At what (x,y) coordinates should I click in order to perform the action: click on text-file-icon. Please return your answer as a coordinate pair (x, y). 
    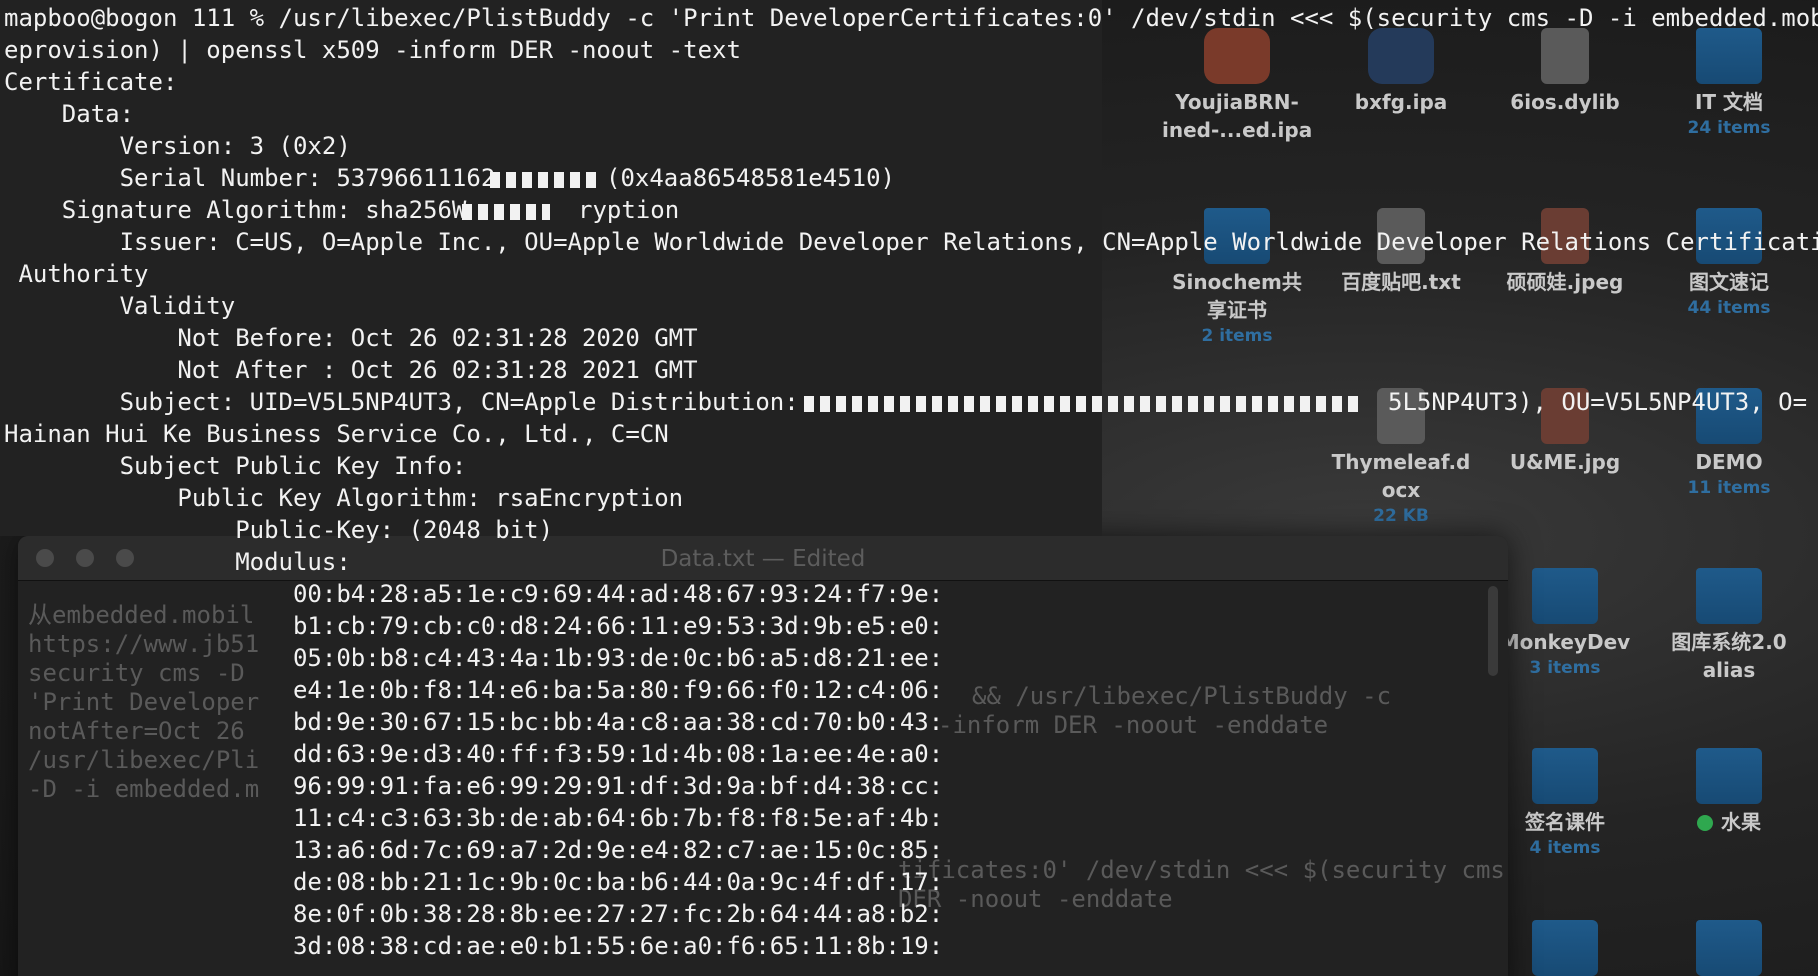
    Looking at the image, I should click on (1401, 236).